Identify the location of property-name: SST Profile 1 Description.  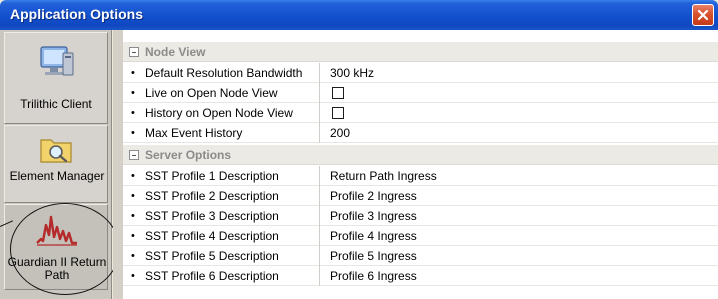
(212, 176).